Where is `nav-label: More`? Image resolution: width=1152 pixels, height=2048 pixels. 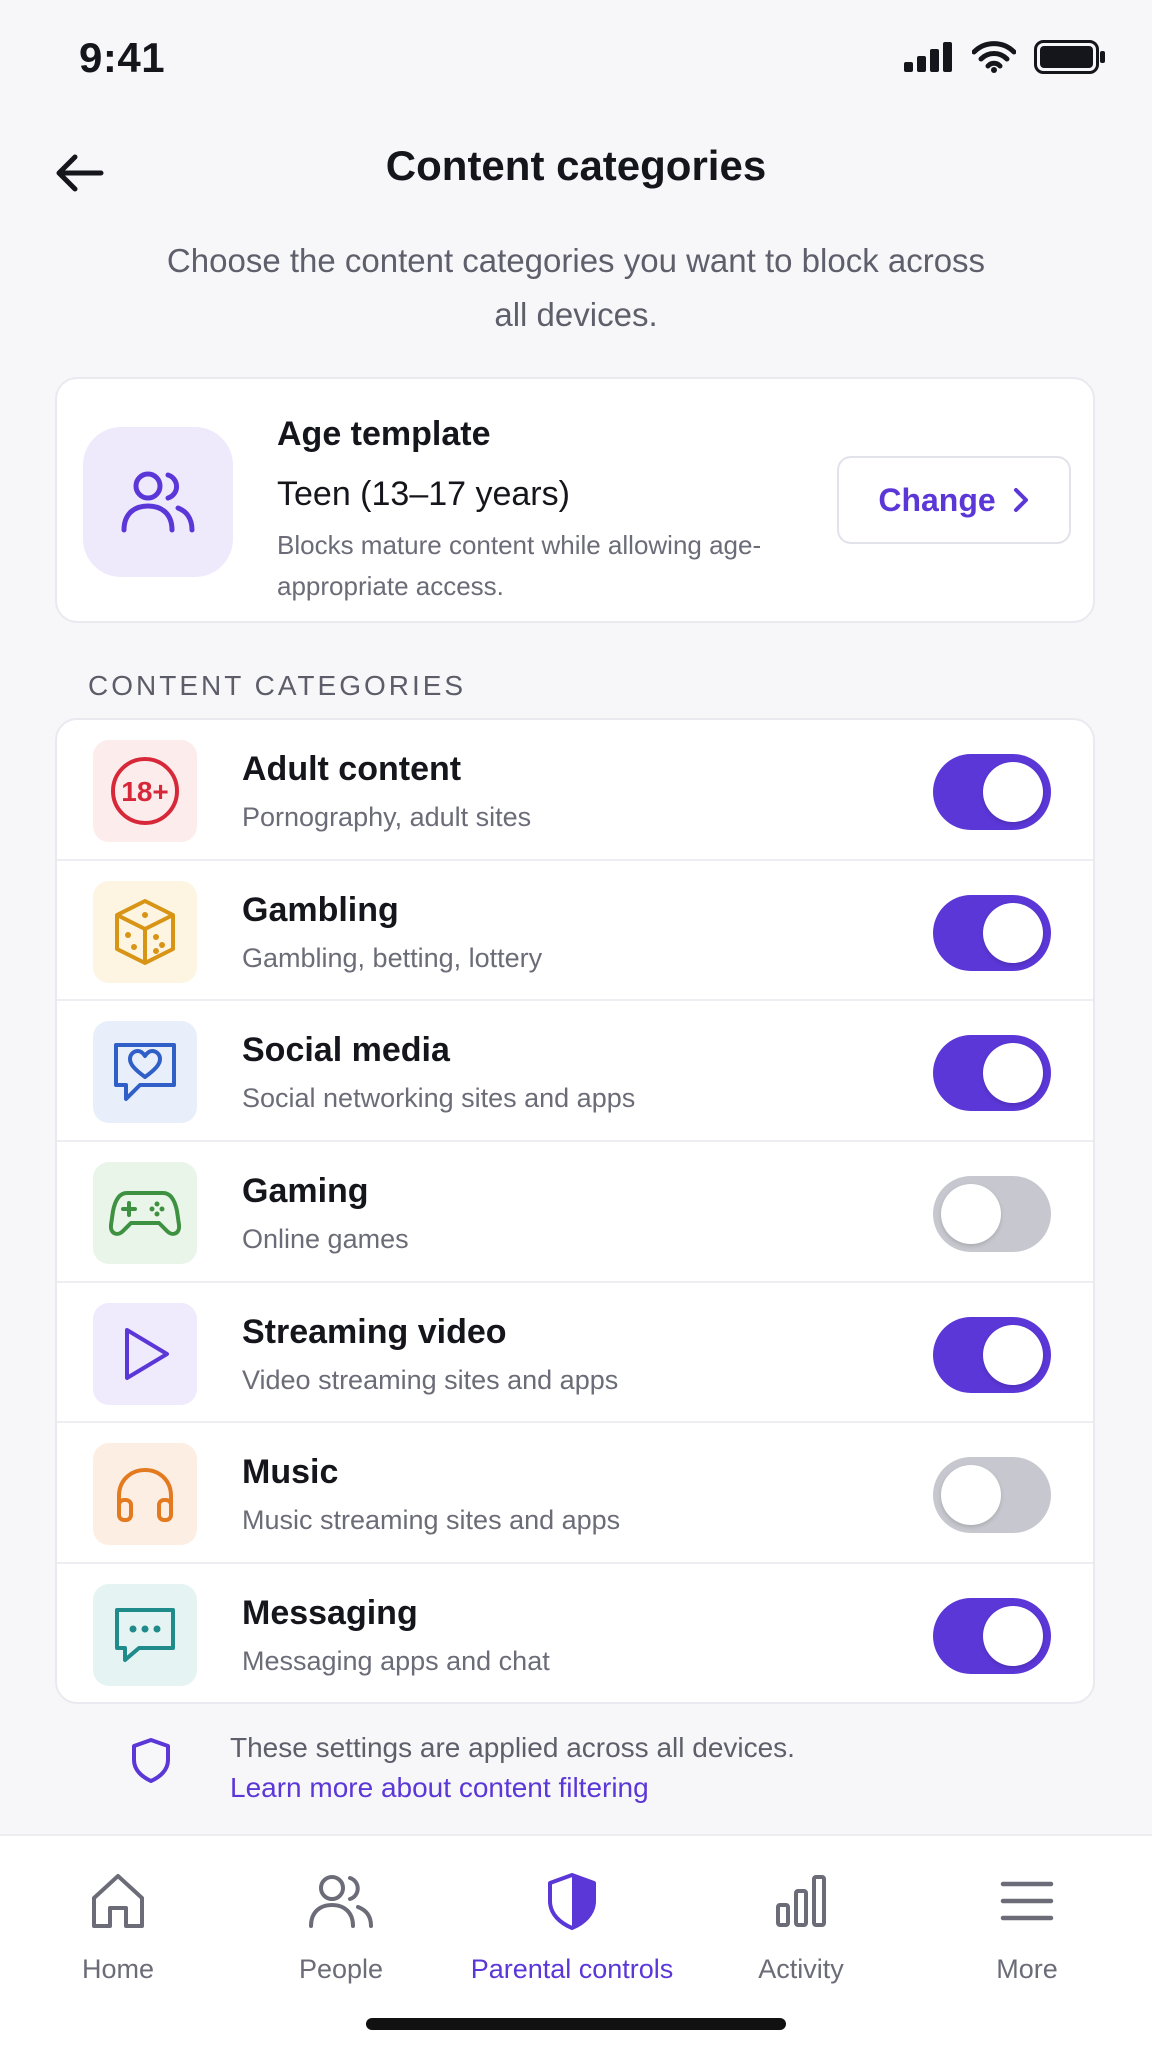
nav-label: More is located at coordinates (1027, 1969).